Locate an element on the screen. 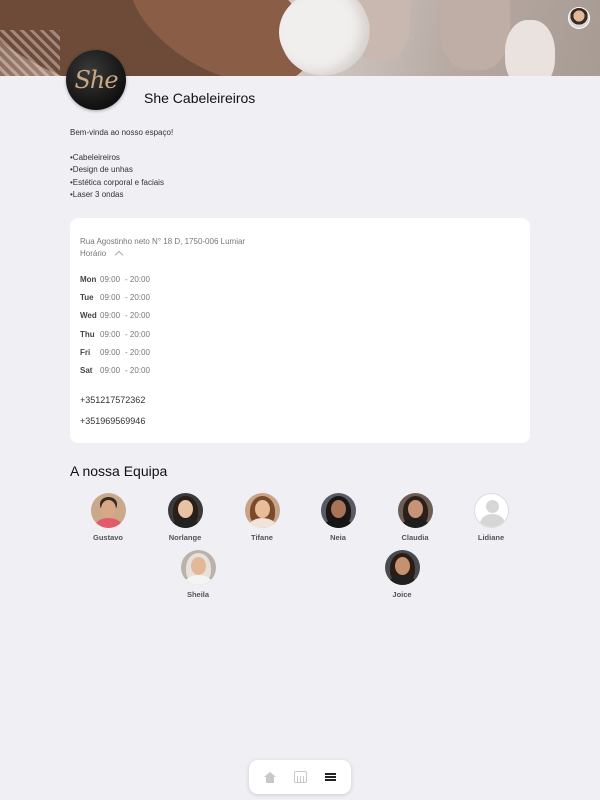 The image size is (600, 800). home-icon is located at coordinates (270, 777).